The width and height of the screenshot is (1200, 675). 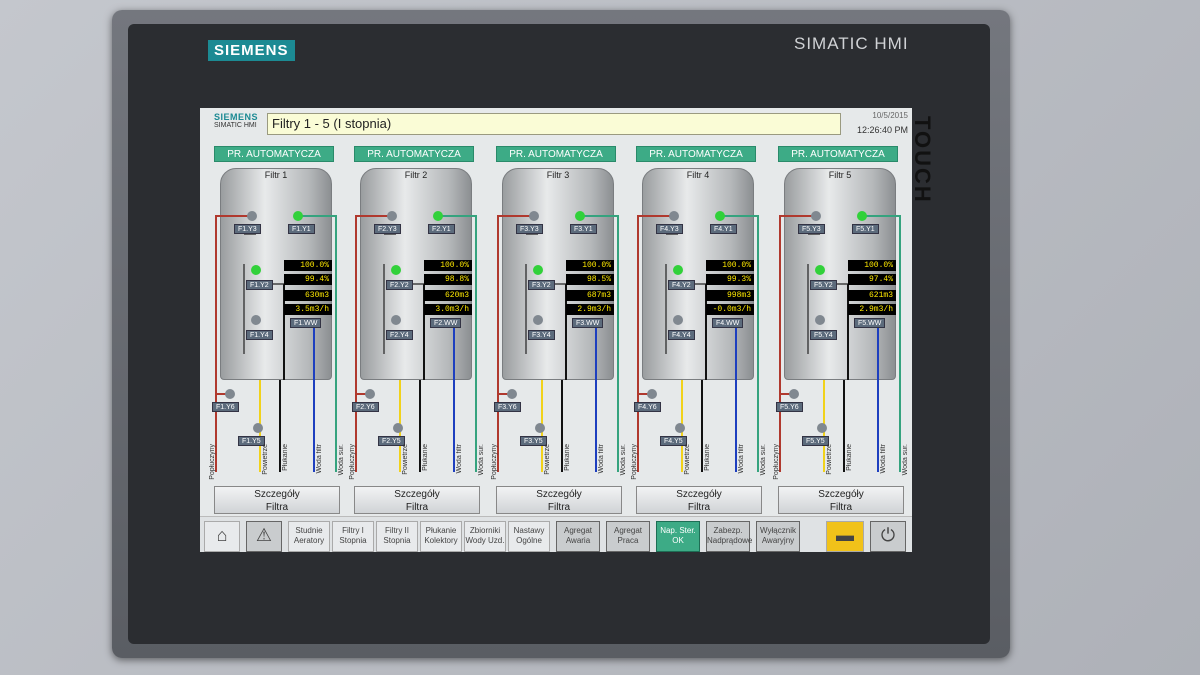 I want to click on product-label: SIMATIC HMI, so click(x=851, y=43).